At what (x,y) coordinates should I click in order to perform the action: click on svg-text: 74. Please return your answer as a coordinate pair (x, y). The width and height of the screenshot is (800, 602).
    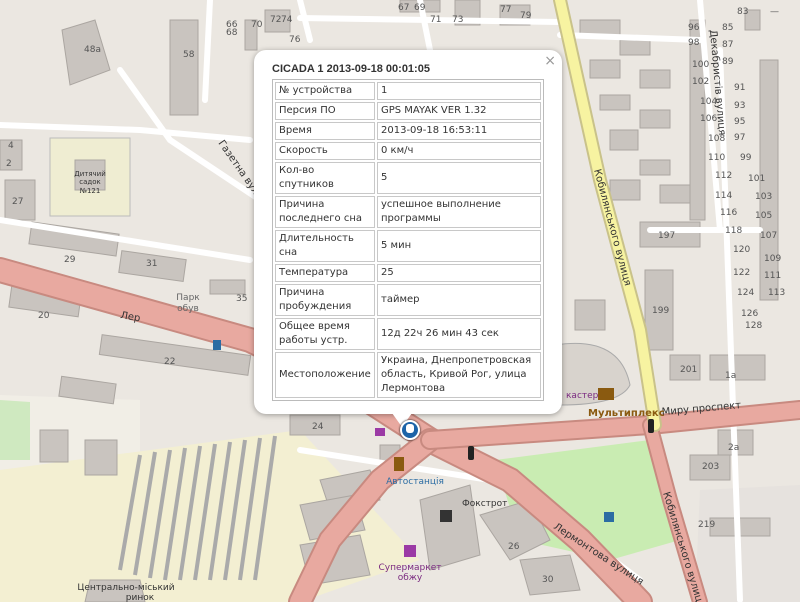
    Looking at the image, I should click on (287, 20).